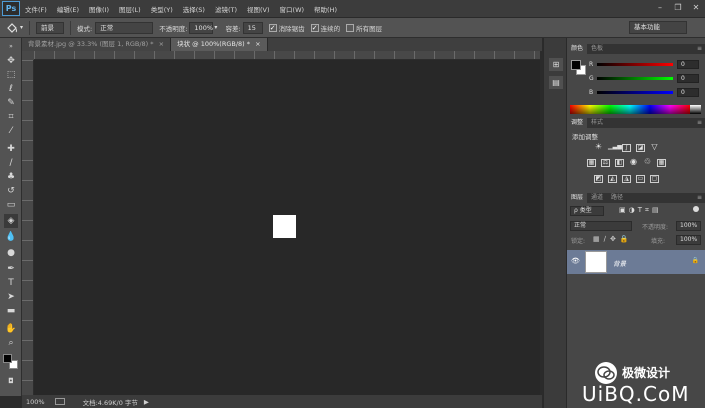 Image resolution: width=705 pixels, height=408 pixels. Describe the element at coordinates (598, 179) in the screenshot. I see `invert-icon: ◩` at that location.